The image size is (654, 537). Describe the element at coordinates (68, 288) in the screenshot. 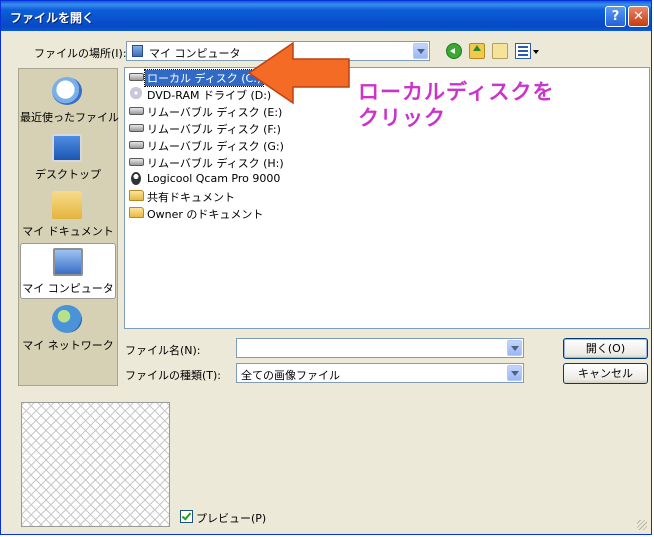

I see `place-label: マイ コンピュータ` at that location.